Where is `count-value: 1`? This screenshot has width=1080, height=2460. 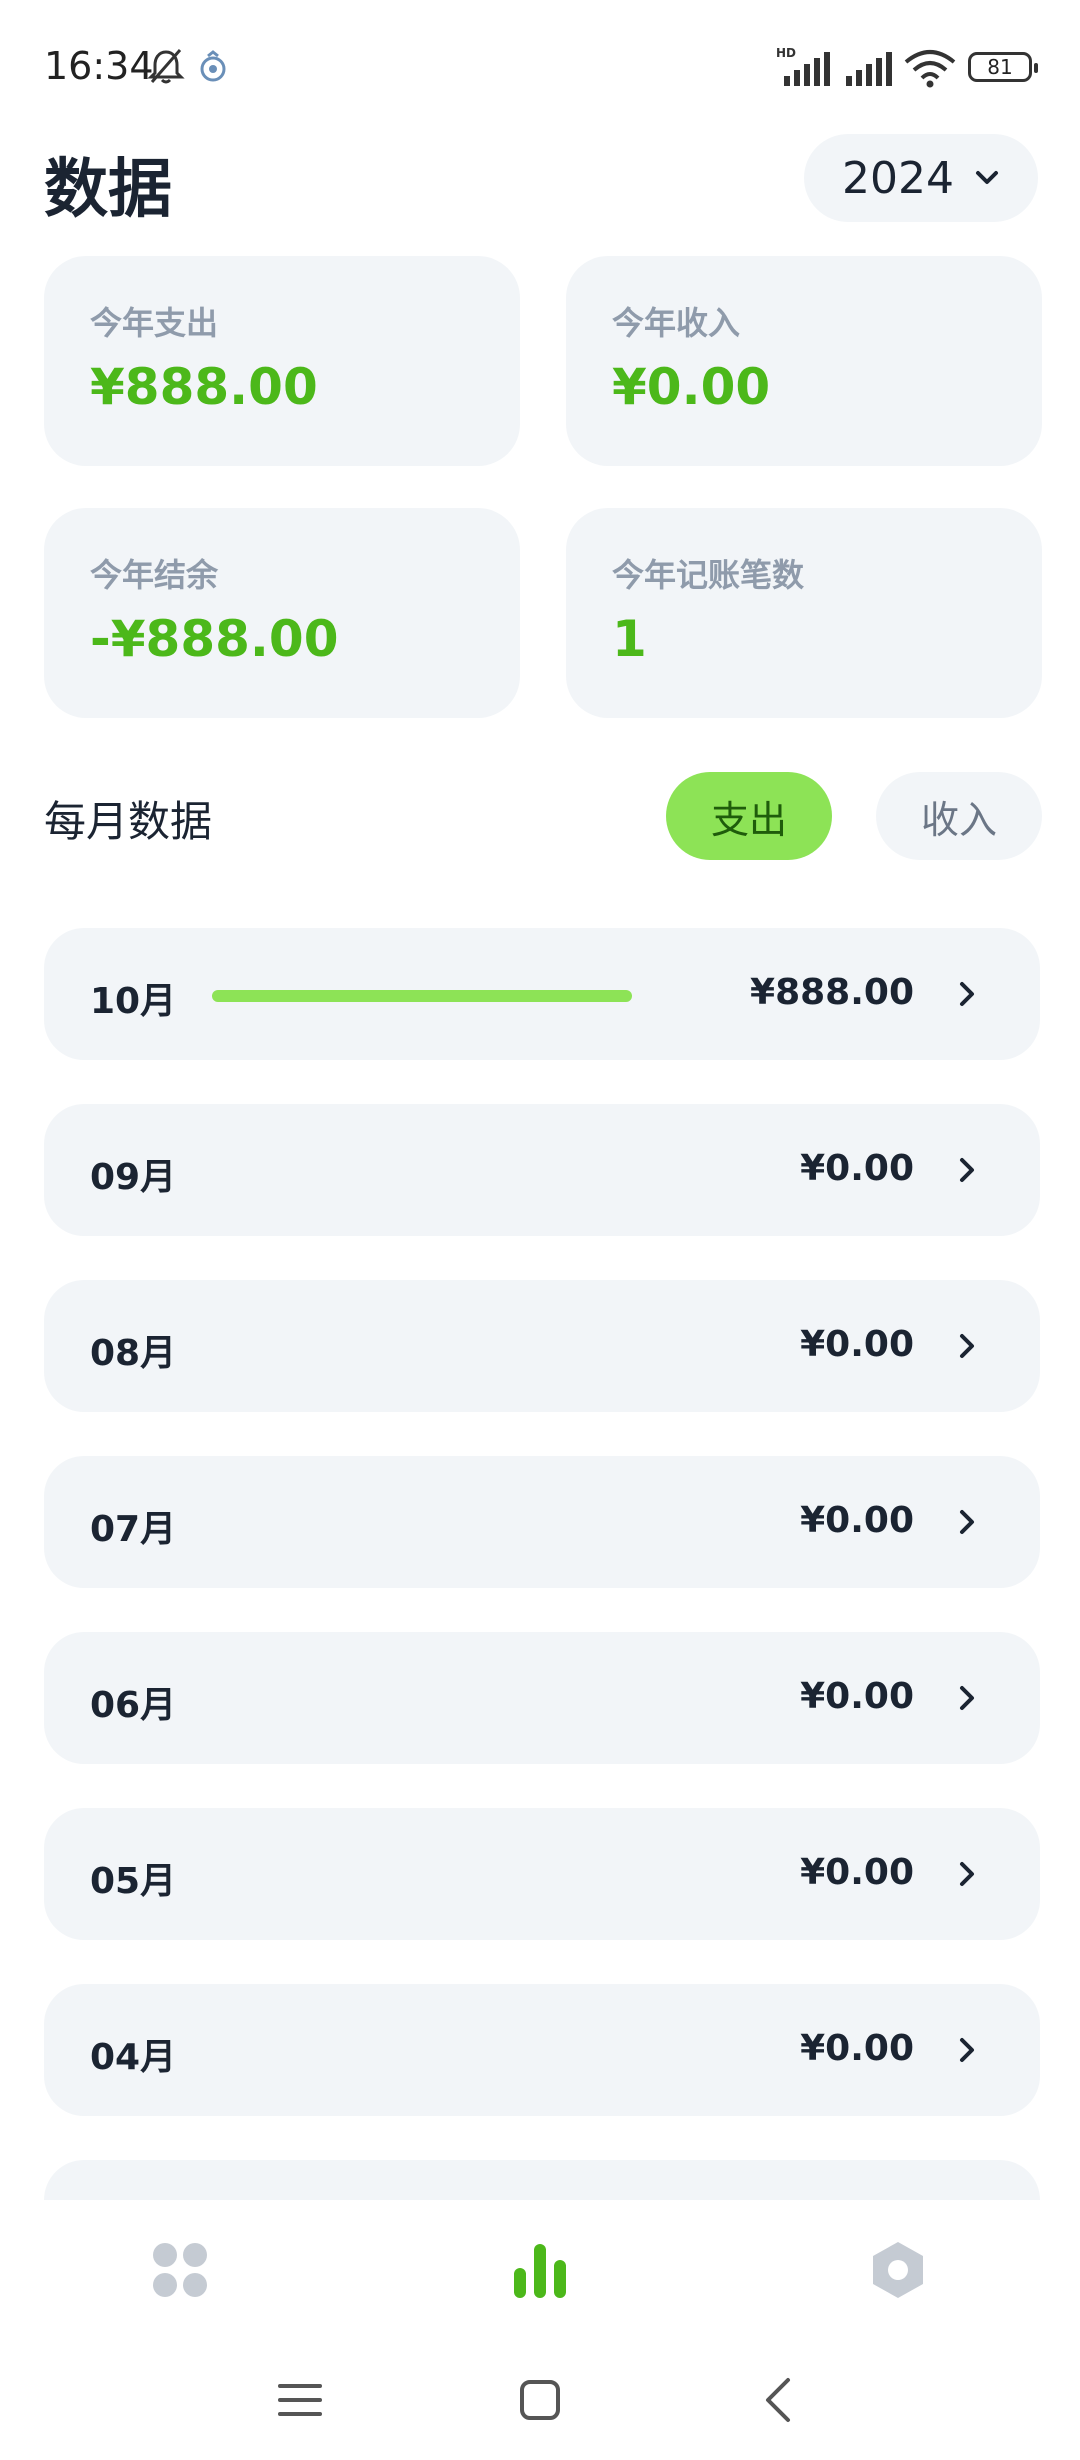
count-value: 1 is located at coordinates (629, 639).